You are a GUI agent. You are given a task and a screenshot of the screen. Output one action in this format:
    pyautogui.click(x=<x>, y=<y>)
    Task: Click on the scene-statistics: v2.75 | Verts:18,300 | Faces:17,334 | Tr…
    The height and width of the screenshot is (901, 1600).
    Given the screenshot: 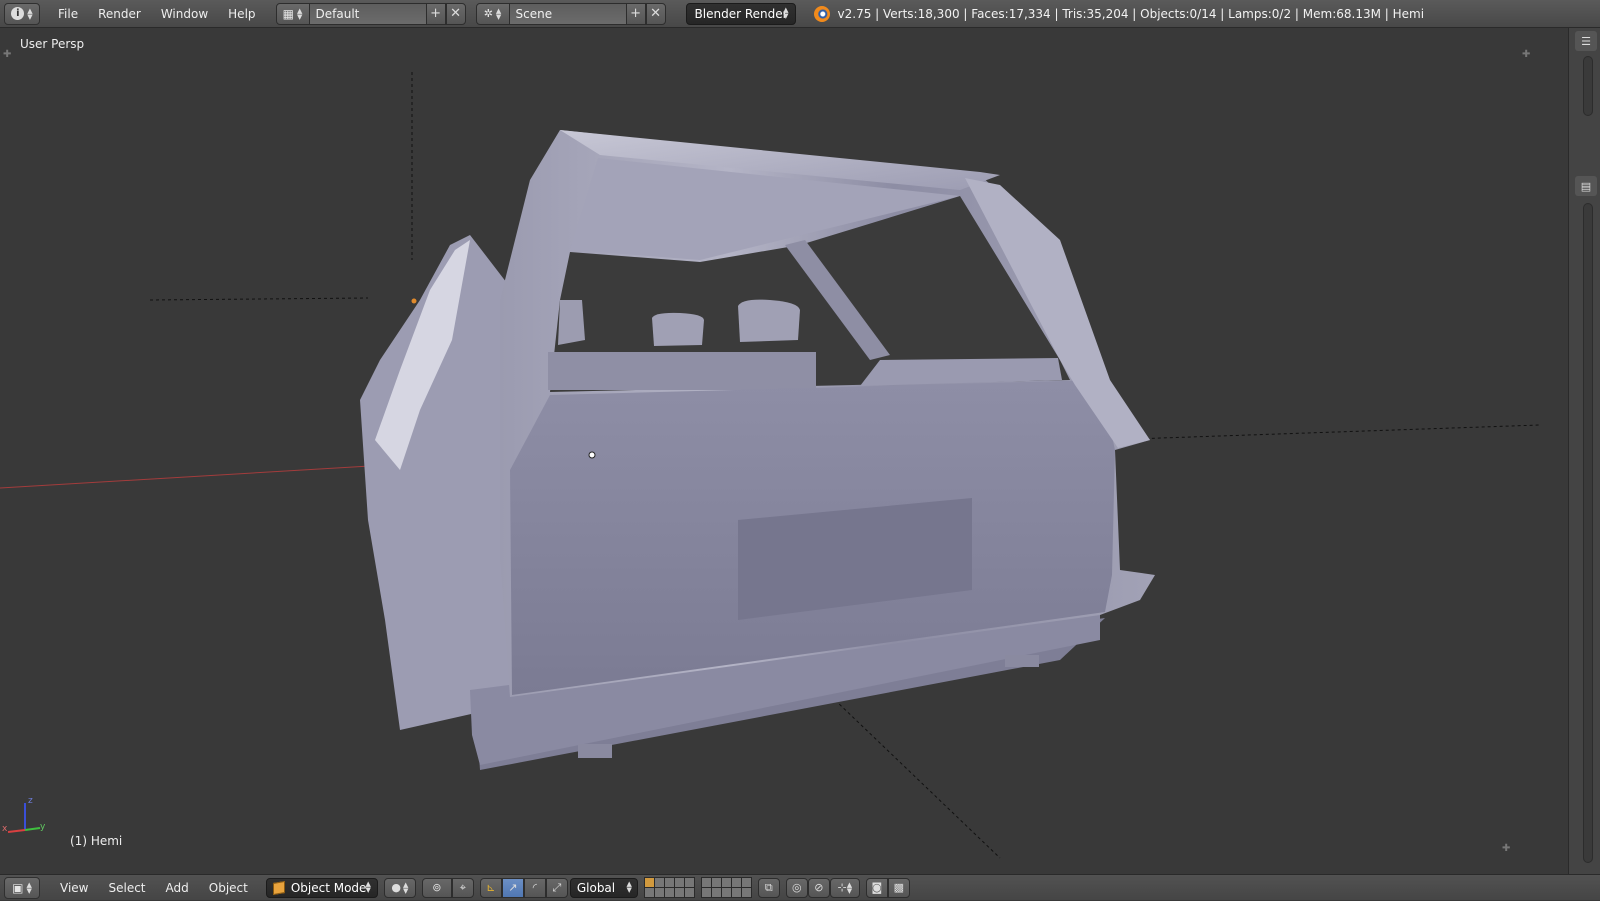 What is the action you would take?
    pyautogui.click(x=1131, y=13)
    